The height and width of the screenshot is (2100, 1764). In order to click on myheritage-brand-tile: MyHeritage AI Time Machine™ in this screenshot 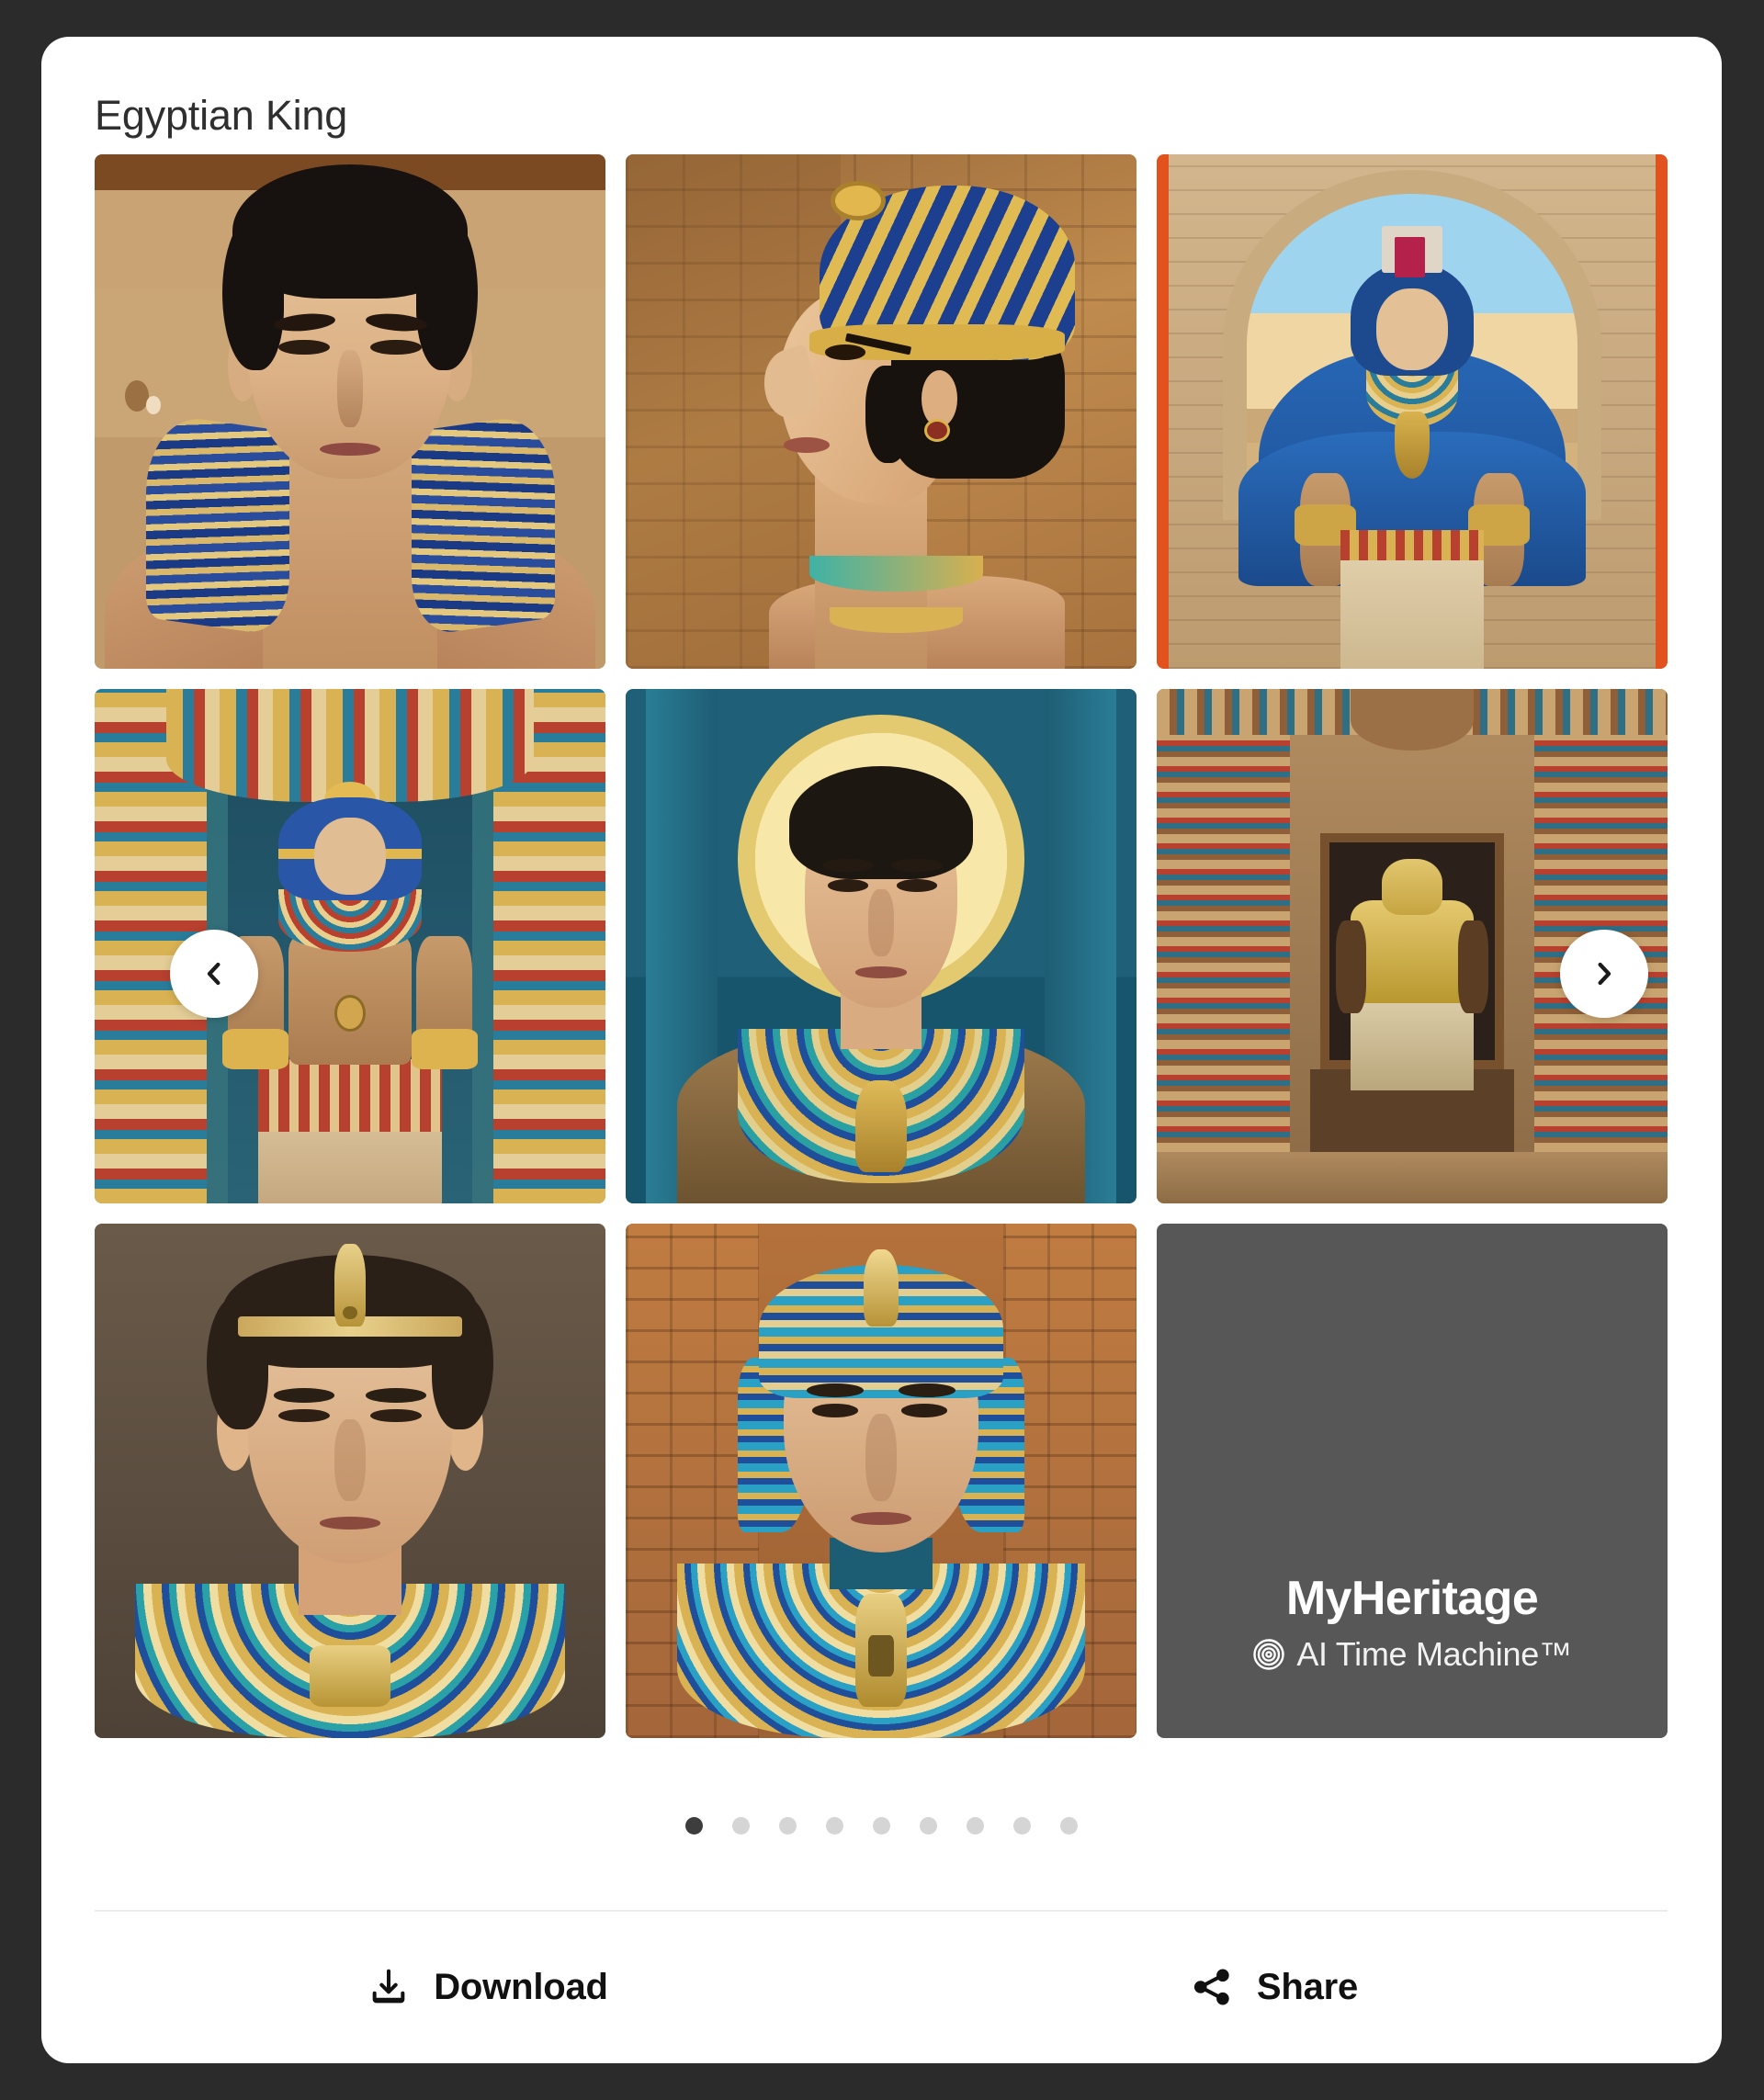, I will do `click(1412, 1481)`.